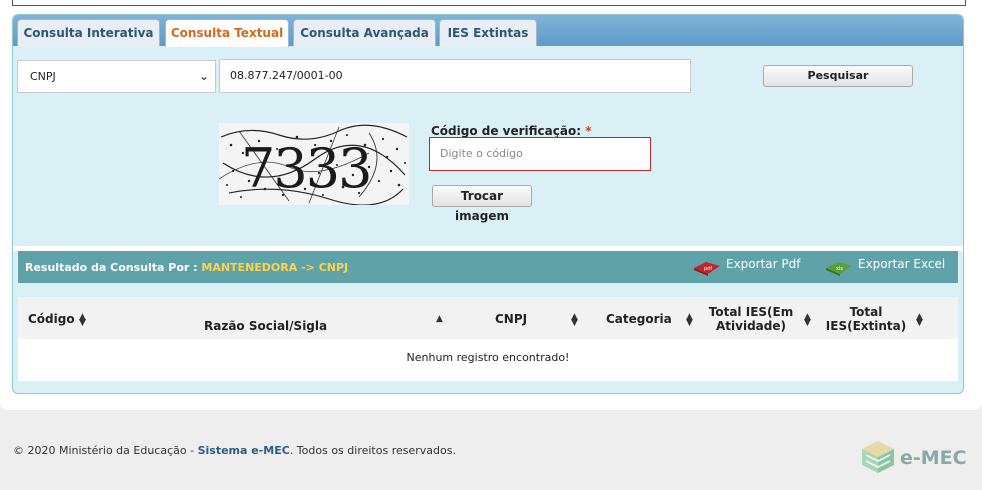 Image resolution: width=982 pixels, height=490 pixels. I want to click on emec-logo-icon, so click(878, 457).